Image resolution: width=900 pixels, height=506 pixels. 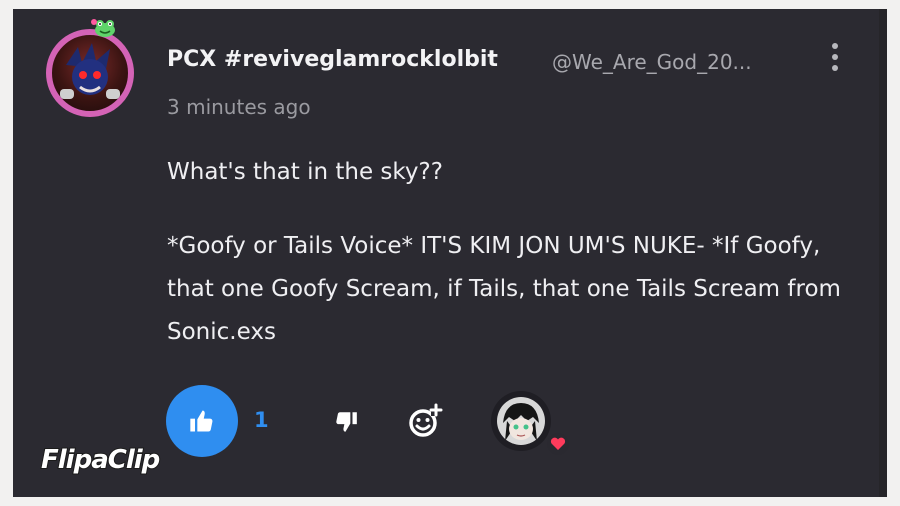 I want to click on thumbs-up-icon, so click(x=201, y=421).